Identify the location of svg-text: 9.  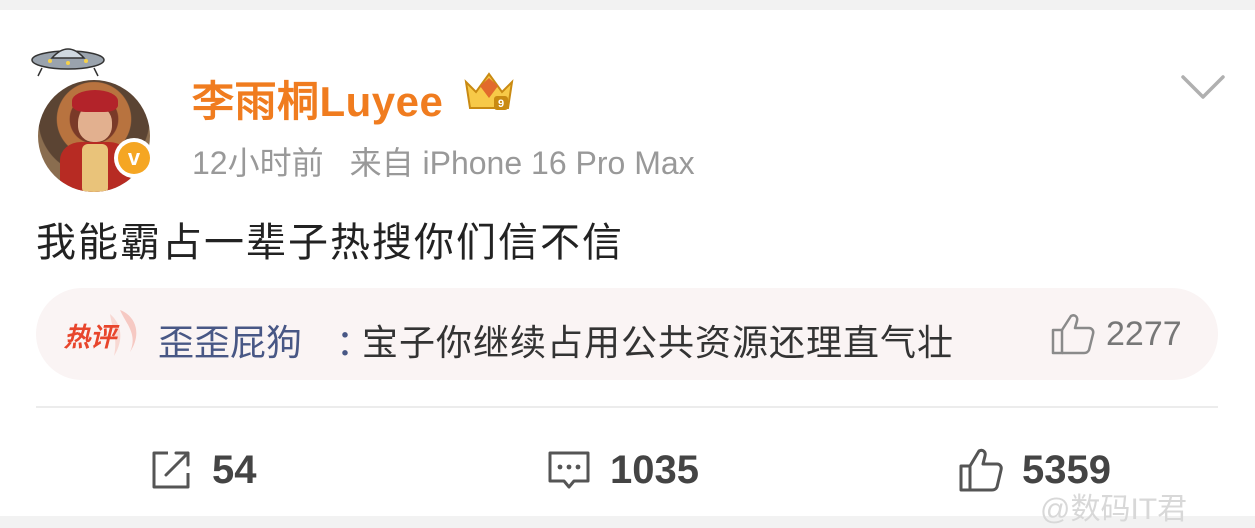
(501, 104).